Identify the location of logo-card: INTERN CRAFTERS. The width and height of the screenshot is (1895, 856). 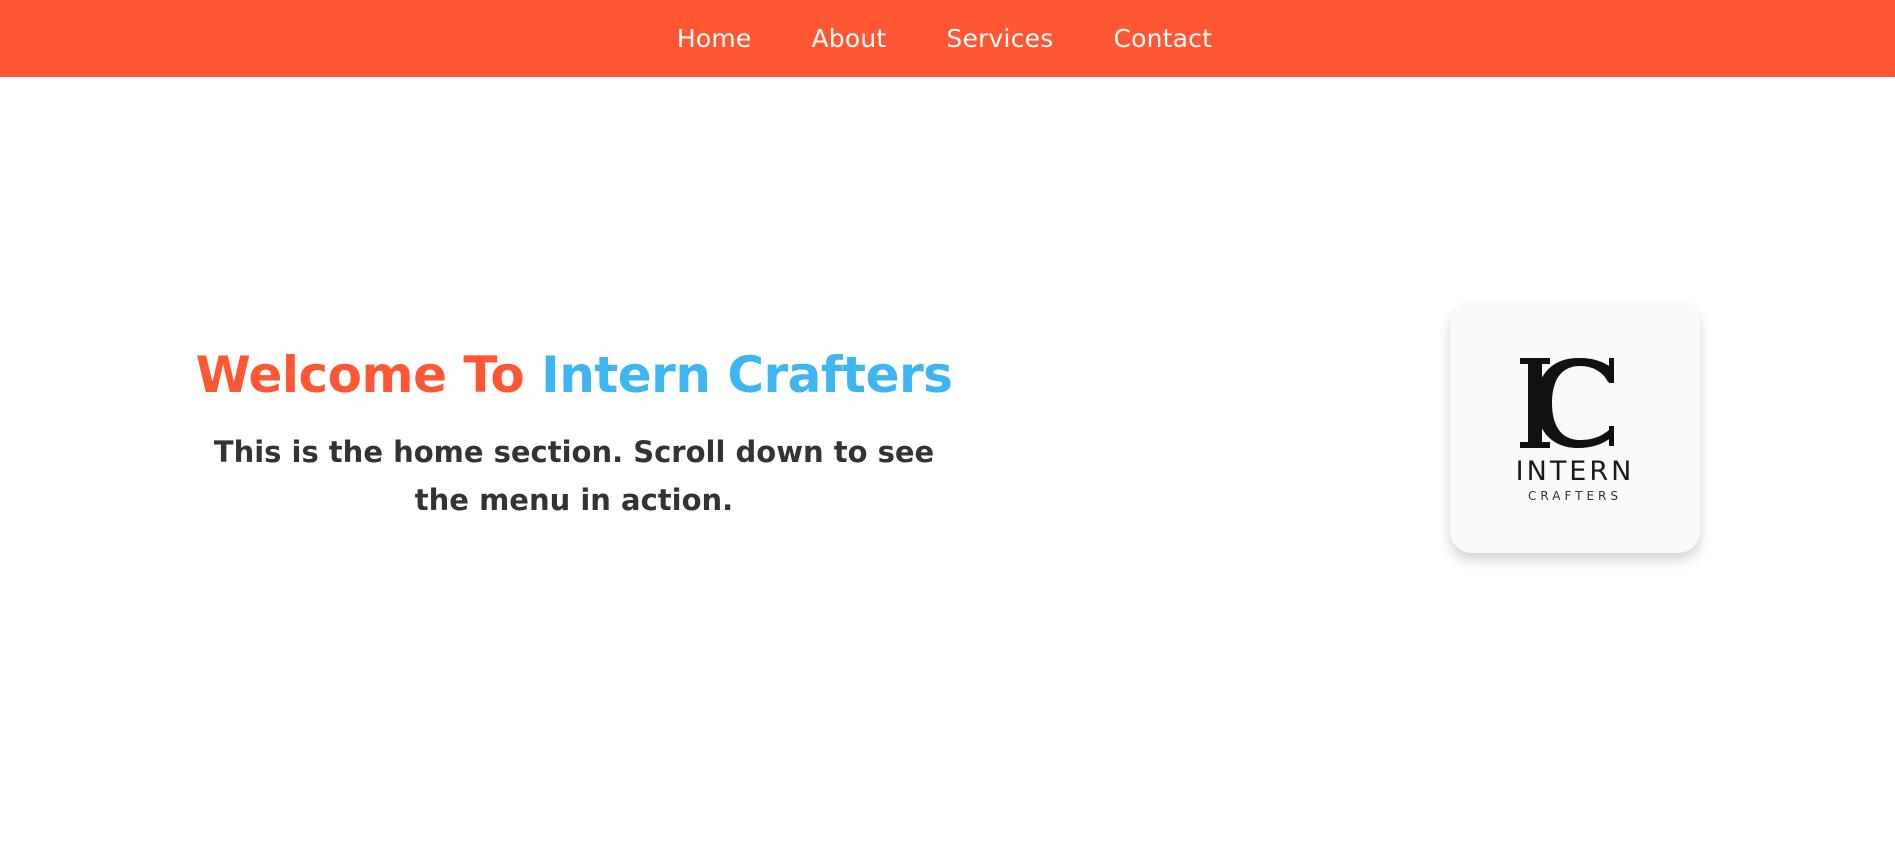
(1575, 428).